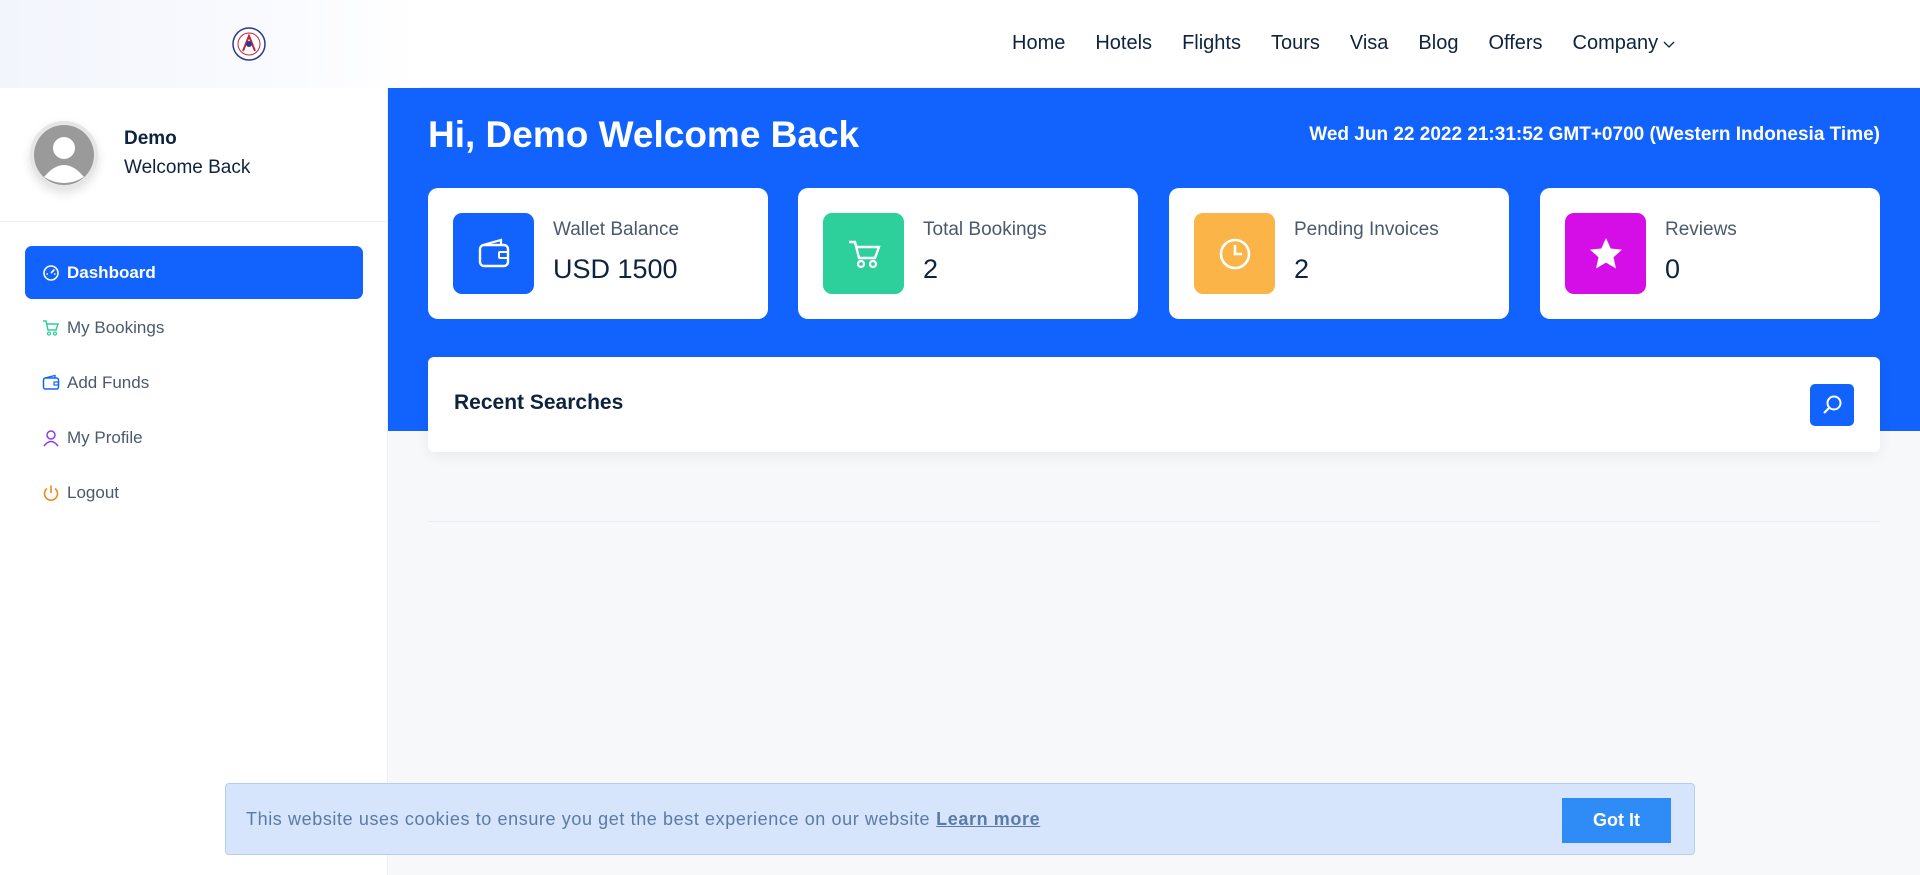 This screenshot has height=875, width=1920. What do you see at coordinates (111, 272) in the screenshot?
I see `sidebar-item-label: Dashboard` at bounding box center [111, 272].